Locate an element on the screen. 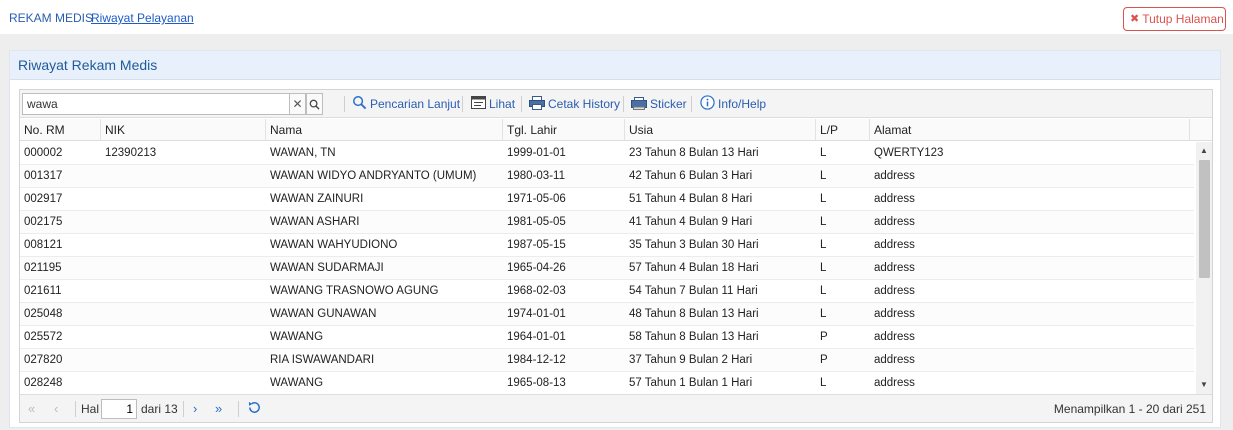 This screenshot has height=430, width=1233. cell-usia: 51 Tahun 4 Bulan 8 Hari is located at coordinates (691, 199).